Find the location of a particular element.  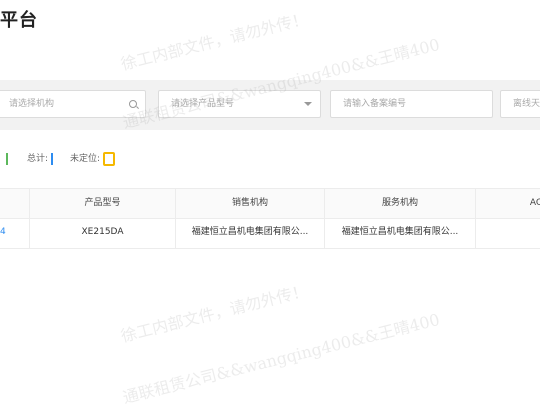

first-marker is located at coordinates (7, 158).